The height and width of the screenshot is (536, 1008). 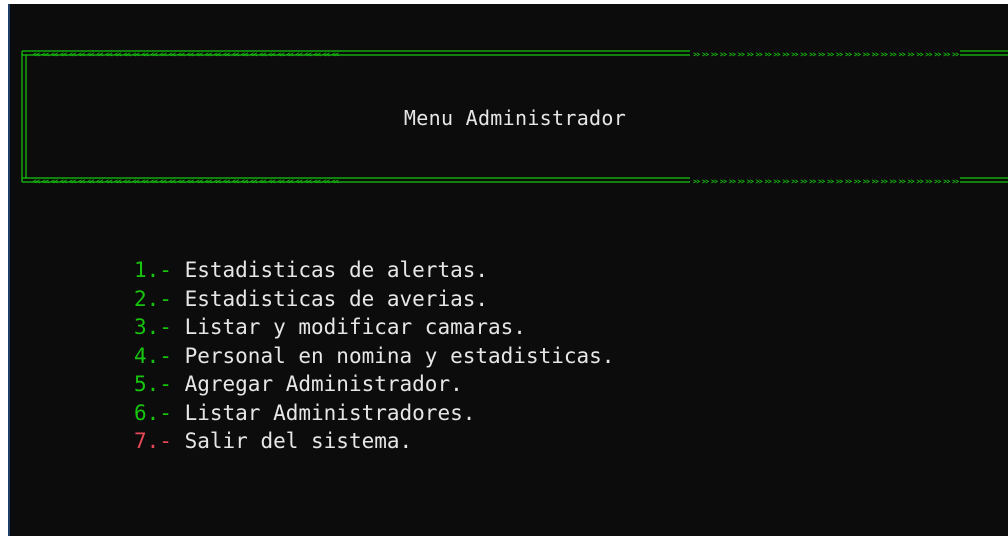 What do you see at coordinates (153, 298) in the screenshot?
I see `menu-item-number: 2.-` at bounding box center [153, 298].